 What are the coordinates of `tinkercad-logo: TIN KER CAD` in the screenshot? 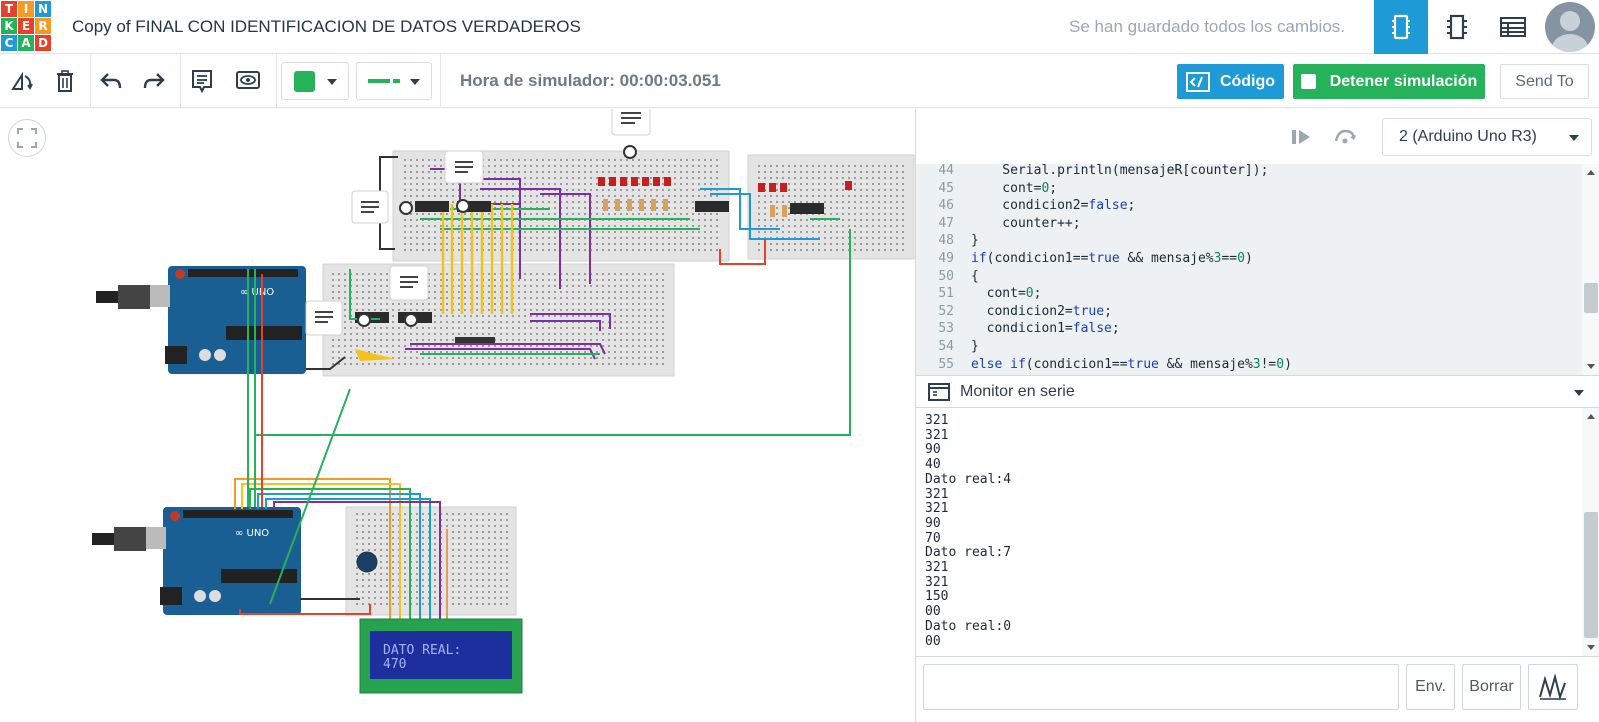 It's located at (25, 26).